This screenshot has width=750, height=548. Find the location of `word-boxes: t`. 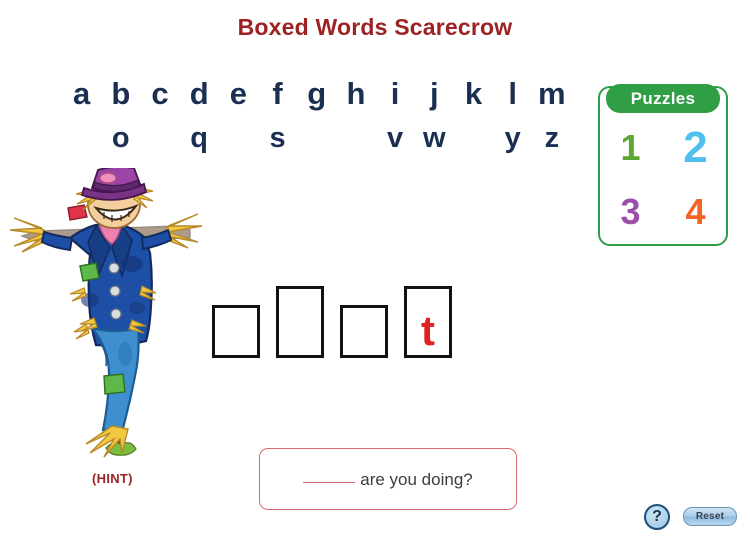

word-boxes: t is located at coordinates (342, 319).